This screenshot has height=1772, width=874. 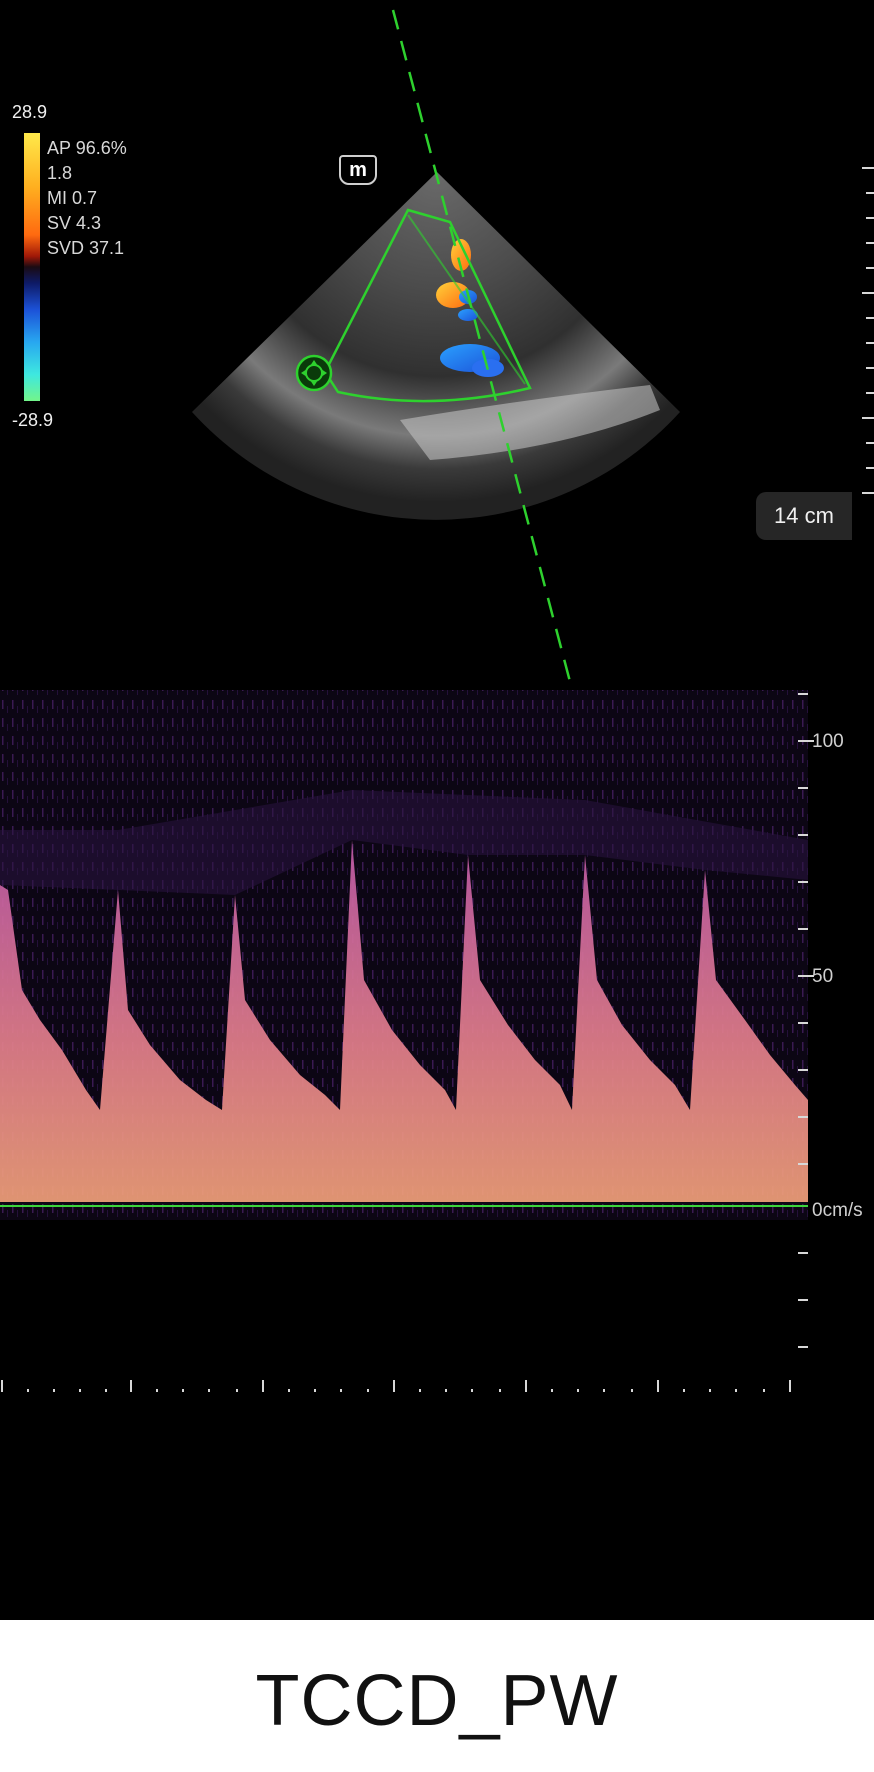 What do you see at coordinates (437, 1701) in the screenshot?
I see `footer-title: TCCD_PW` at bounding box center [437, 1701].